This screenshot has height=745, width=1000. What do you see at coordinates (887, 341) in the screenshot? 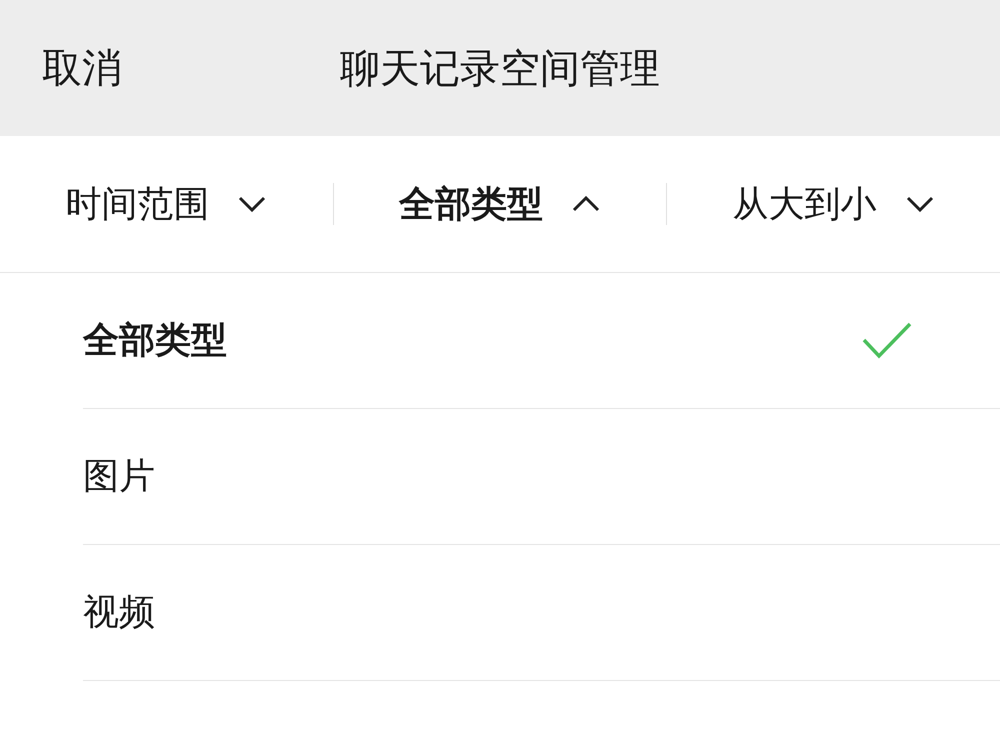
I see `checkmark-icon` at bounding box center [887, 341].